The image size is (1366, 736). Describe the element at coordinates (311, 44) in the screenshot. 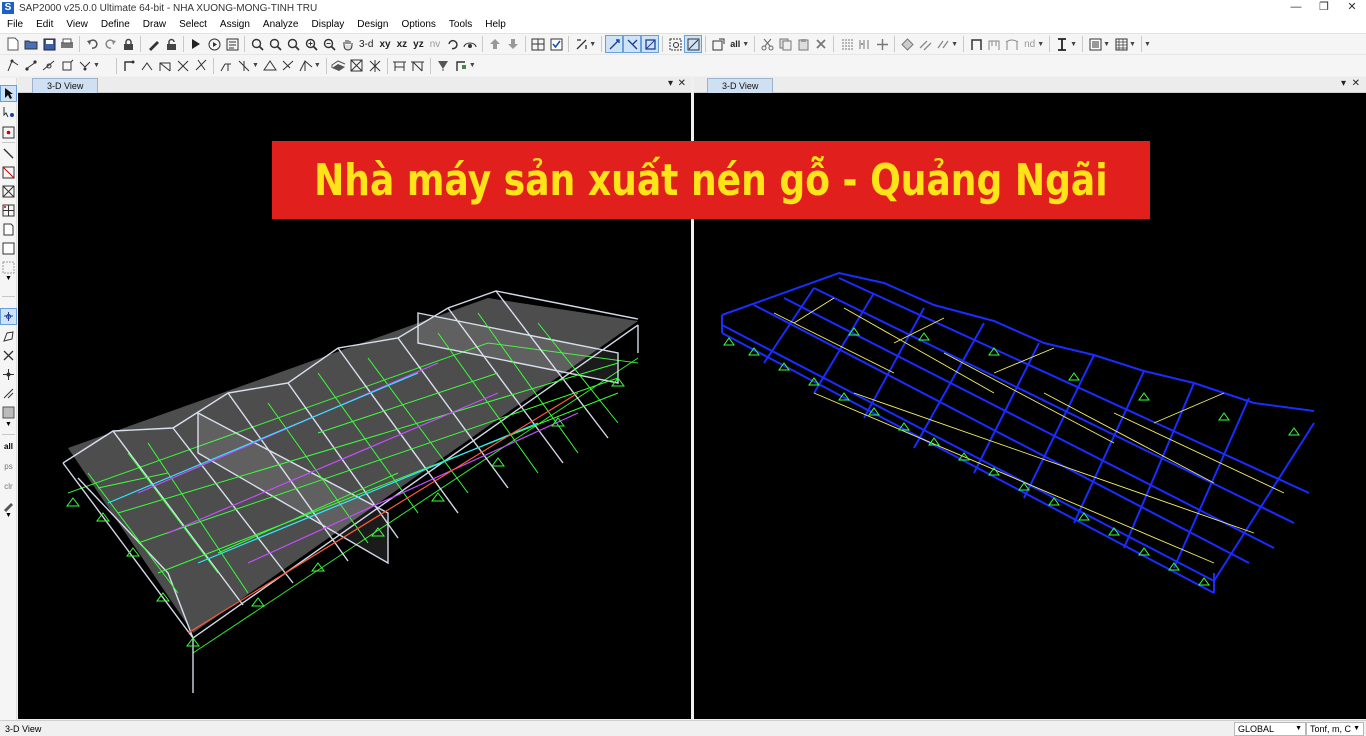

I see `zoom-in-button` at that location.